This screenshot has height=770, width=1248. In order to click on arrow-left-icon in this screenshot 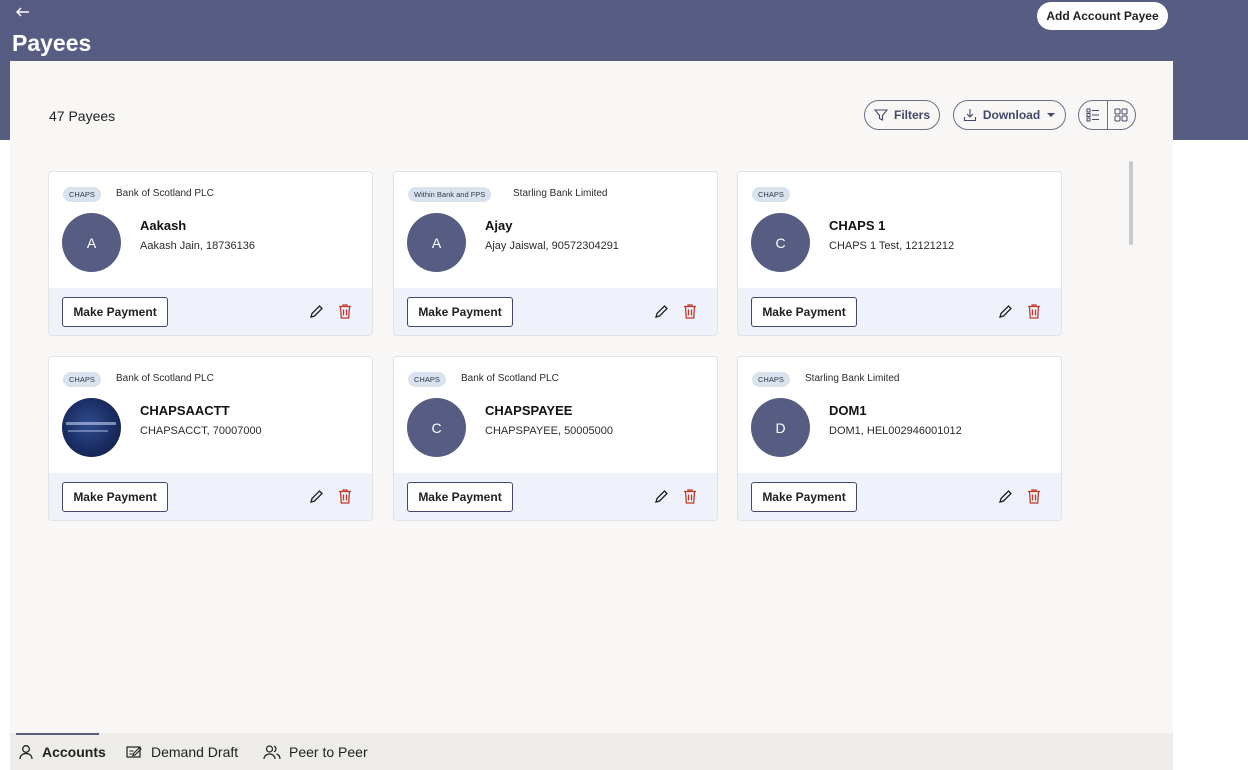, I will do `click(22, 12)`.